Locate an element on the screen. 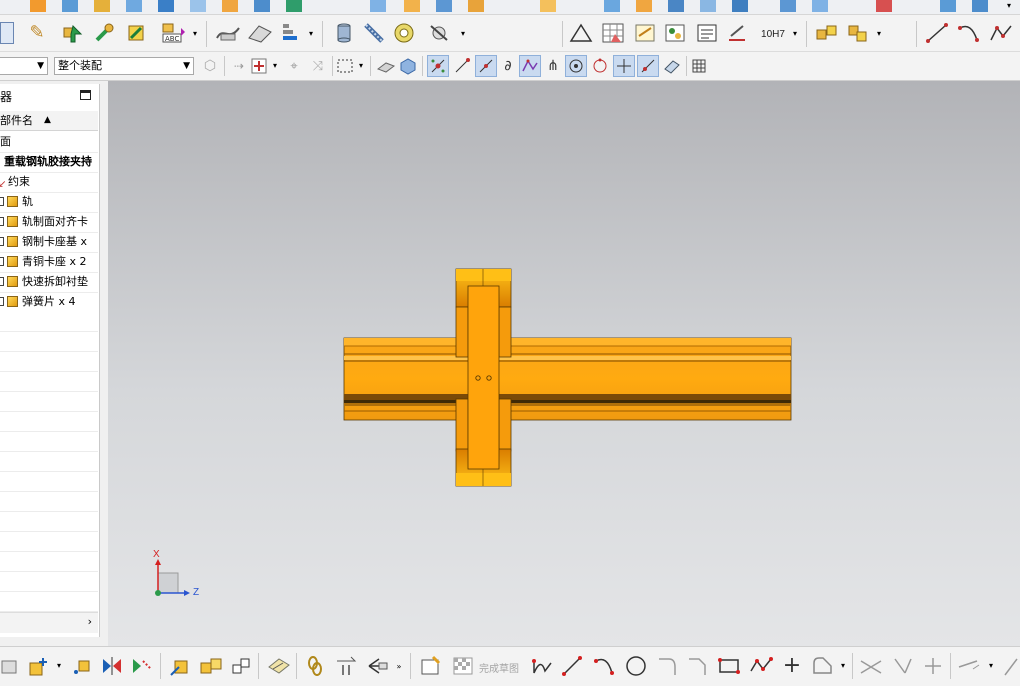 This screenshot has width=1020, height=686. text-doc-icon is located at coordinates (707, 33).